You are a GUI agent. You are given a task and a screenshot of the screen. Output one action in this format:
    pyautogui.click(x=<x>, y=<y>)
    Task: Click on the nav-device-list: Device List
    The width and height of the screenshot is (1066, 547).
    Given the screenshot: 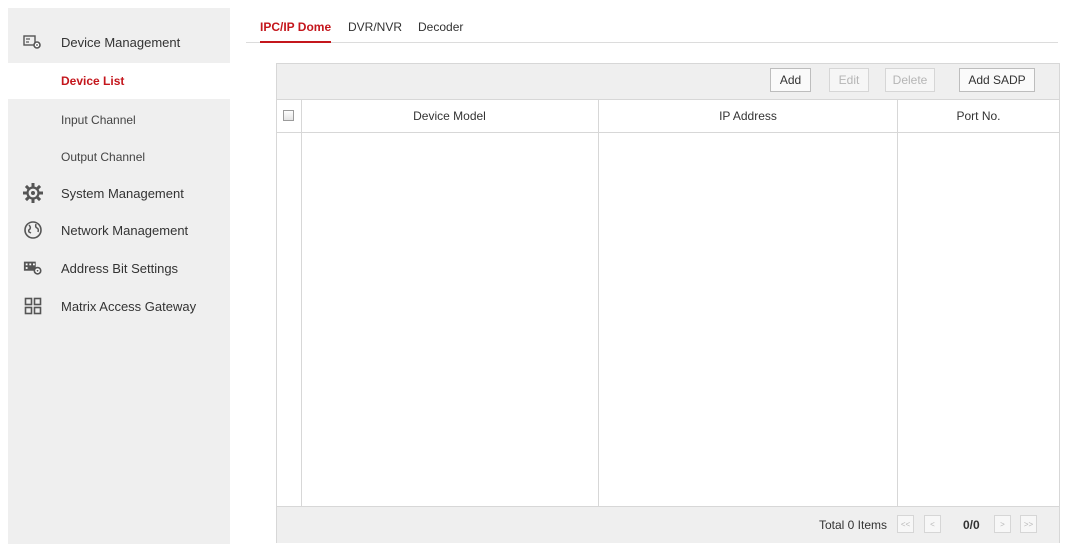 What is the action you would take?
    pyautogui.click(x=119, y=81)
    